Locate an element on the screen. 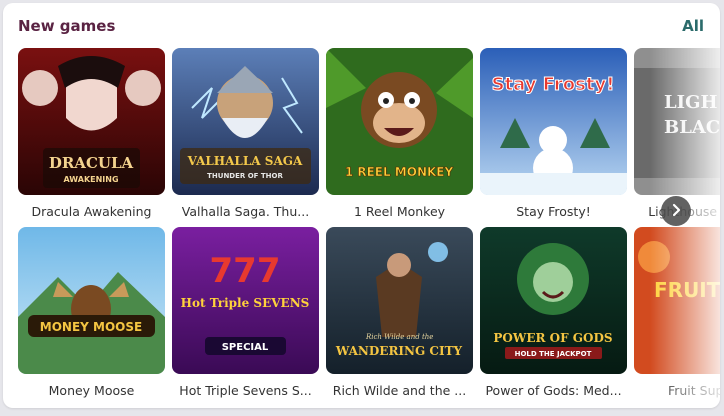  game-thumbnail: 1 REEL MONKEY is located at coordinates (399, 121).